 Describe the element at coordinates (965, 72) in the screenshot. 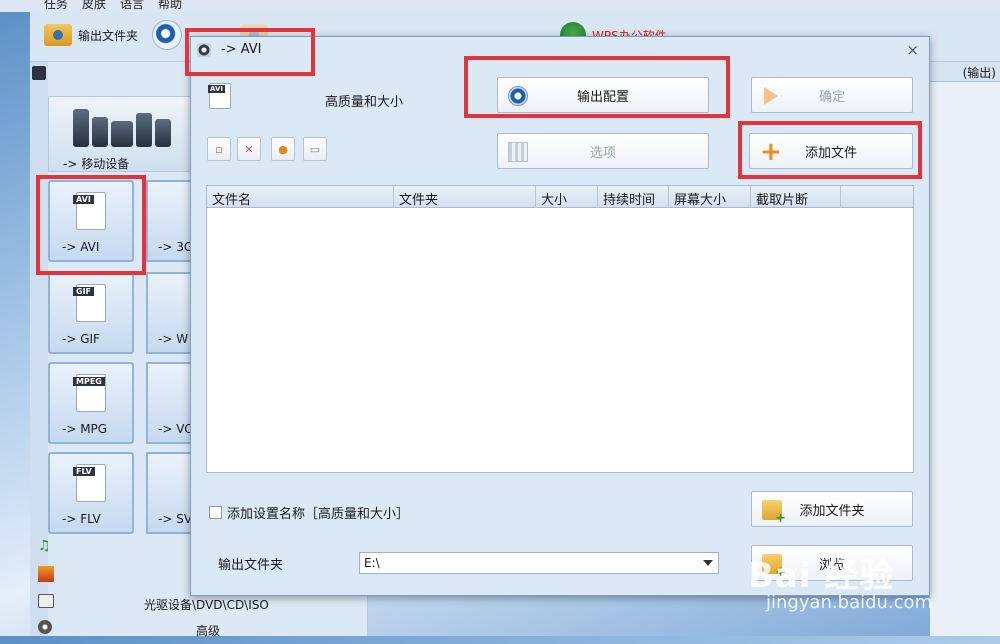

I see `output-column-header: (输出)` at that location.